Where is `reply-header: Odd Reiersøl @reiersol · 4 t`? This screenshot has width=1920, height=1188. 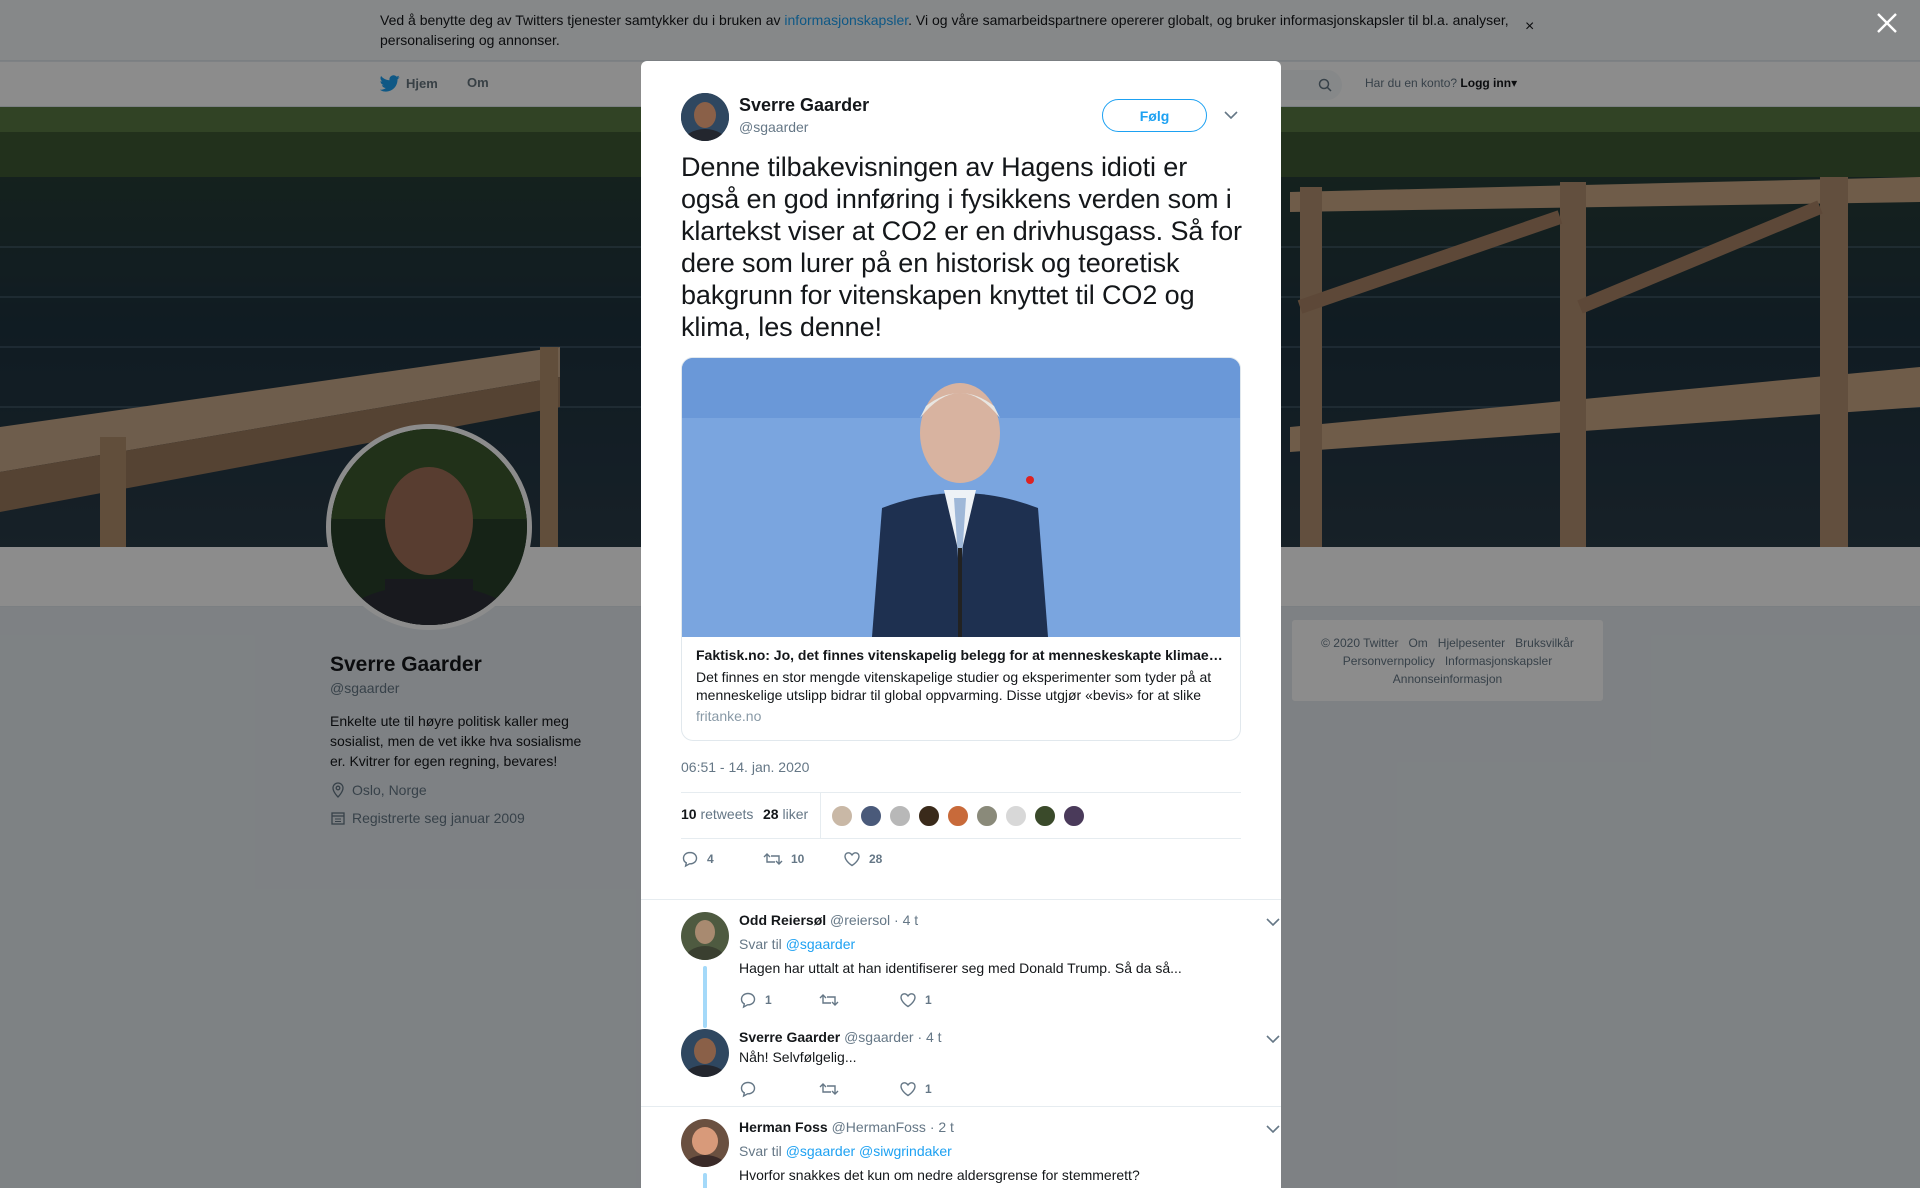
reply-header: Odd Reiersøl @reiersol · 4 t is located at coordinates (828, 920).